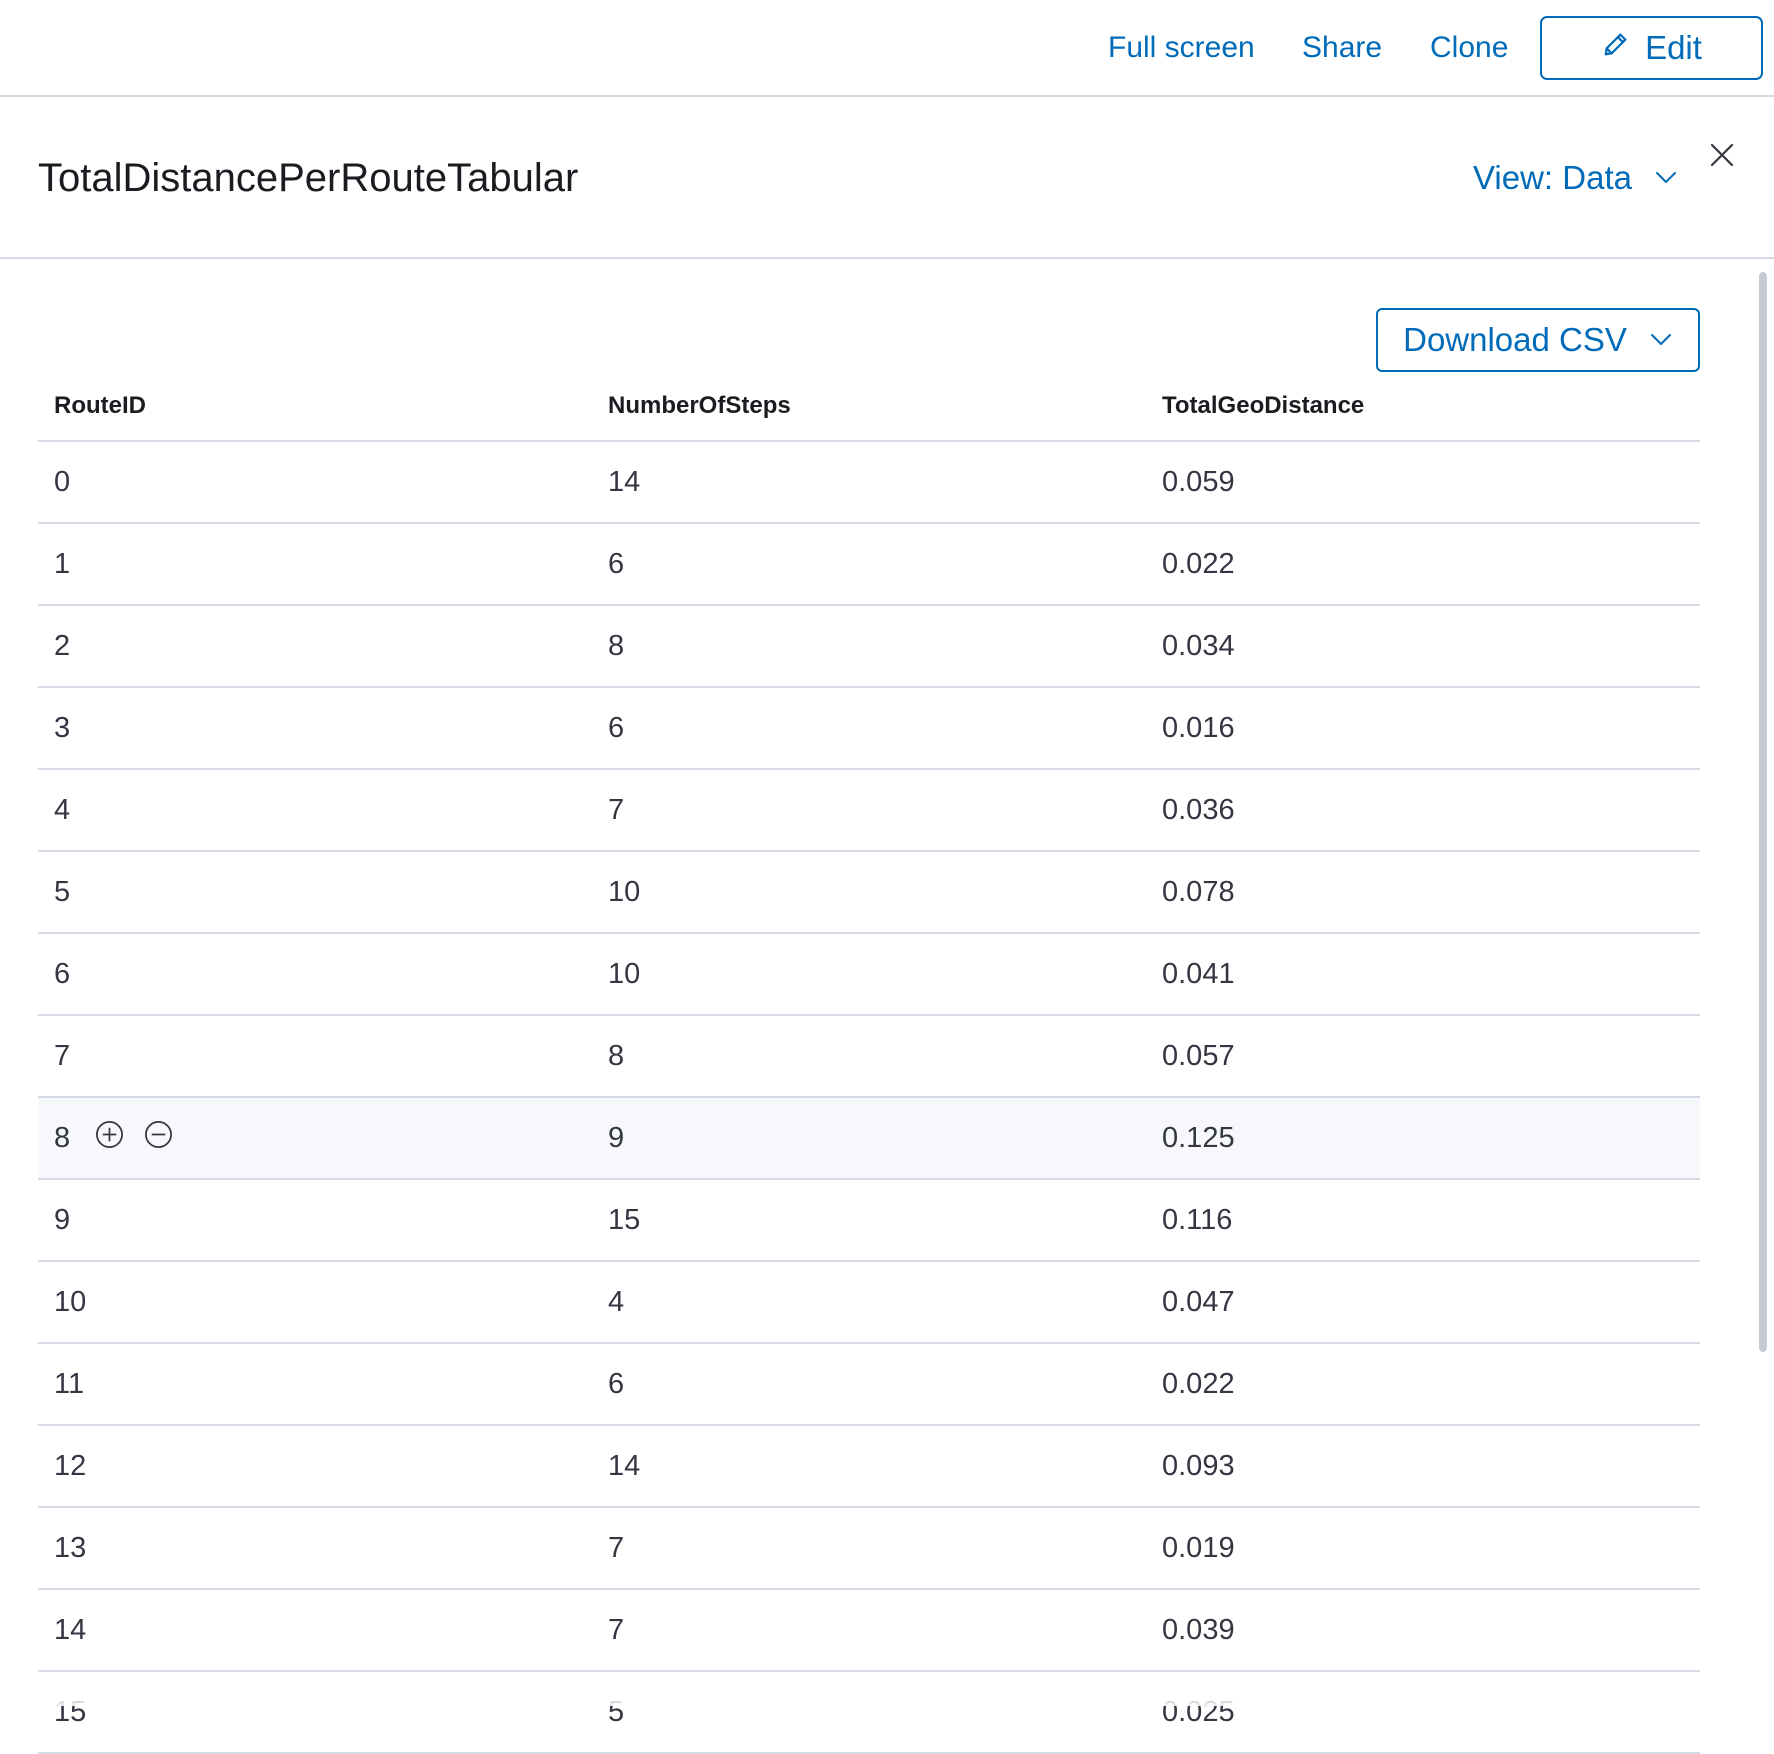 The image size is (1774, 1754). I want to click on table-cell: 0.093, so click(1423, 1466).